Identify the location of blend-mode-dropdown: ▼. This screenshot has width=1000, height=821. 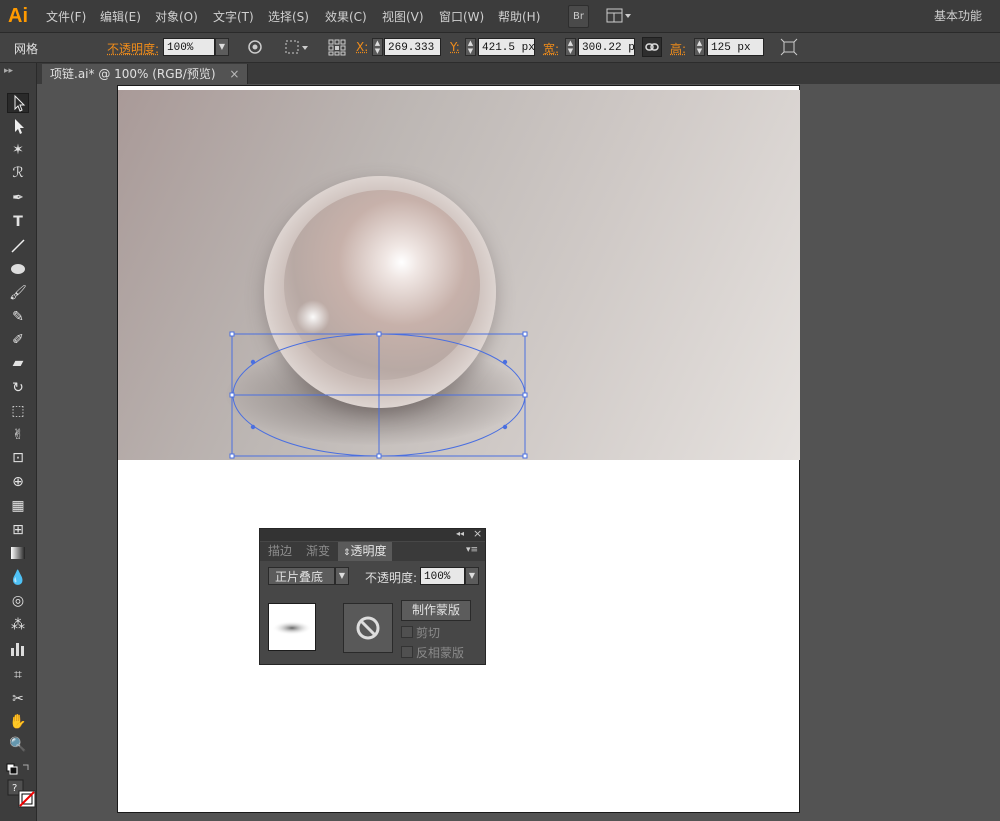
(342, 576).